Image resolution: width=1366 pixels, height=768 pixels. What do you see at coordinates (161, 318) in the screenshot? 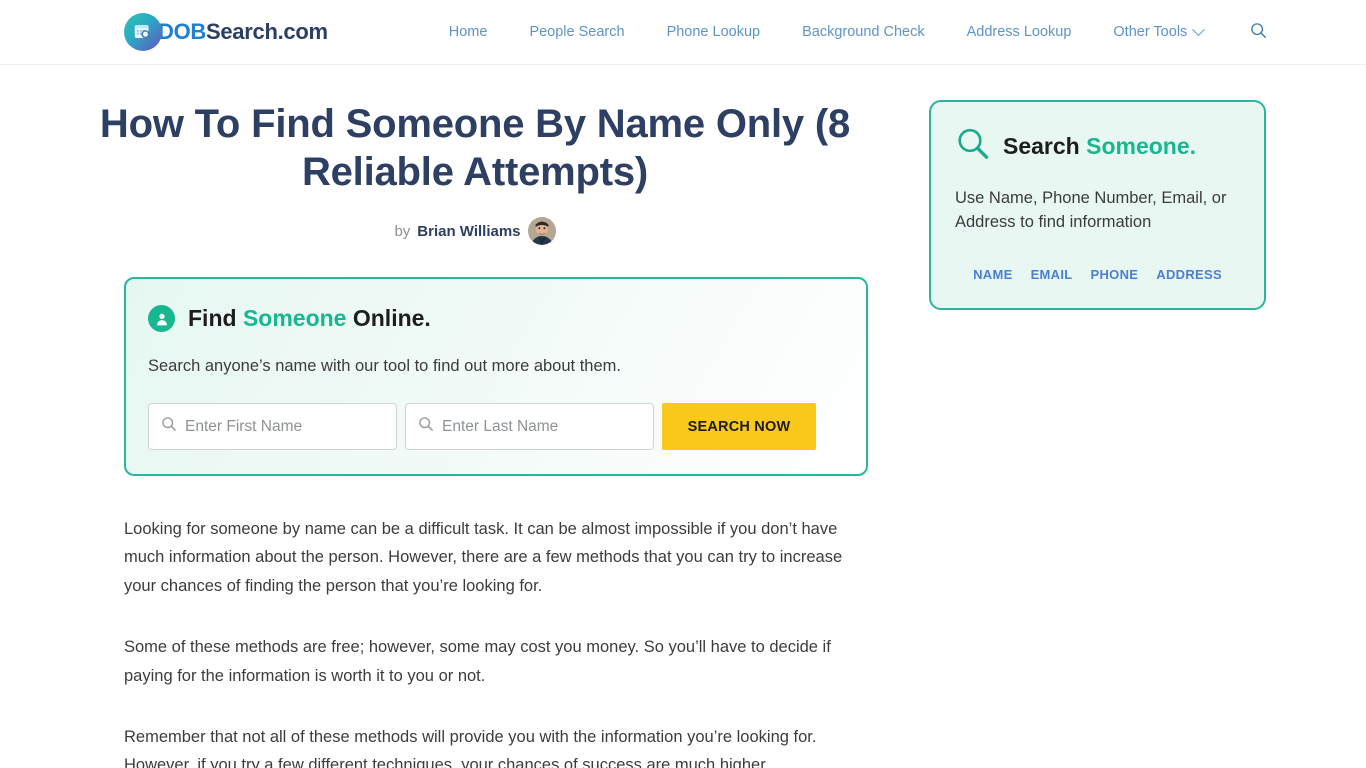
I see `person-circle-icon` at bounding box center [161, 318].